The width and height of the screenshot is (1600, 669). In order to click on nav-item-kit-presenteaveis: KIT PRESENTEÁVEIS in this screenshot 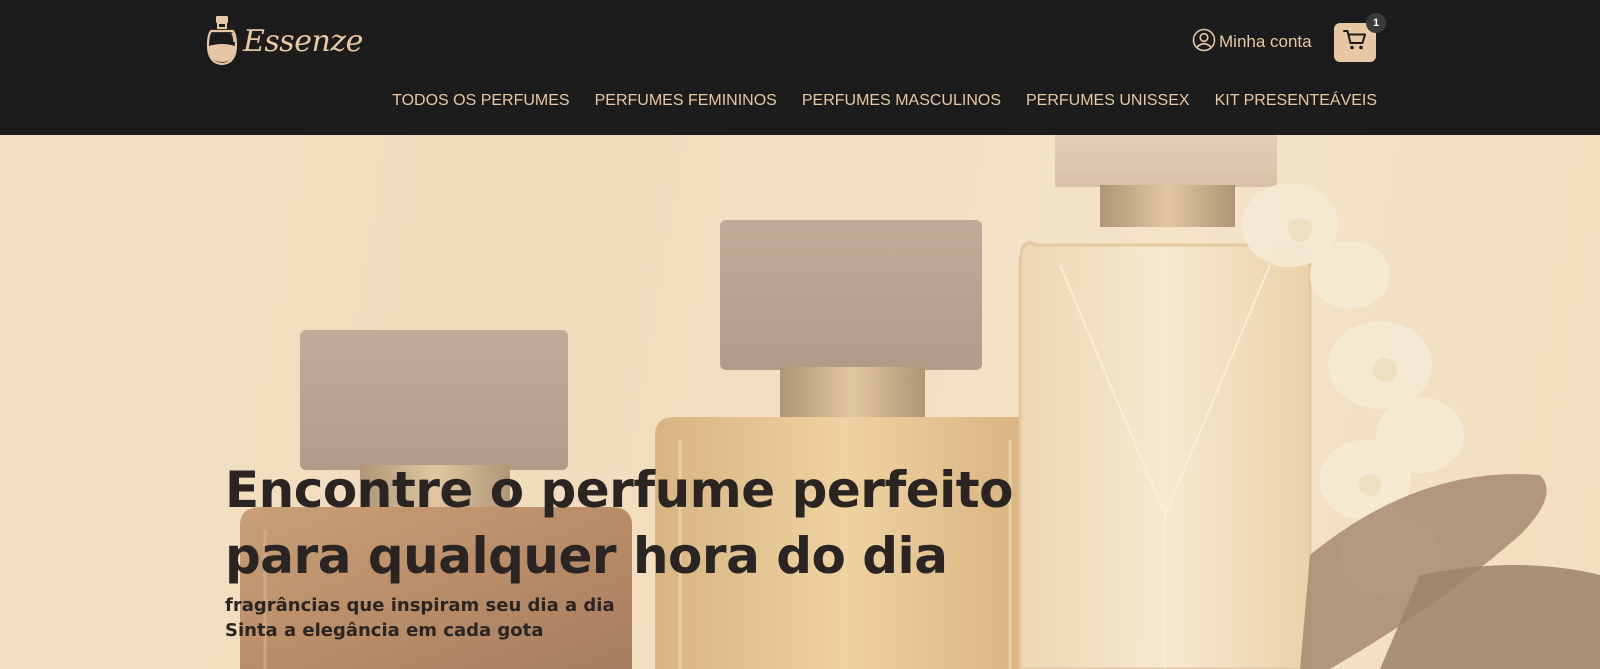, I will do `click(1296, 101)`.